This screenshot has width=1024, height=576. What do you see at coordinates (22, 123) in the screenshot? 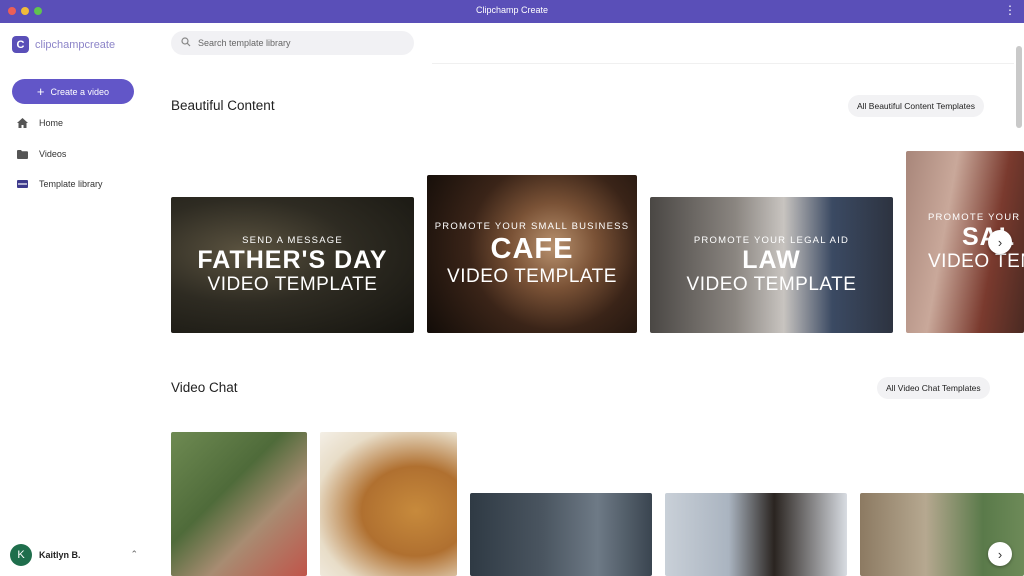
I see `home-icon` at bounding box center [22, 123].